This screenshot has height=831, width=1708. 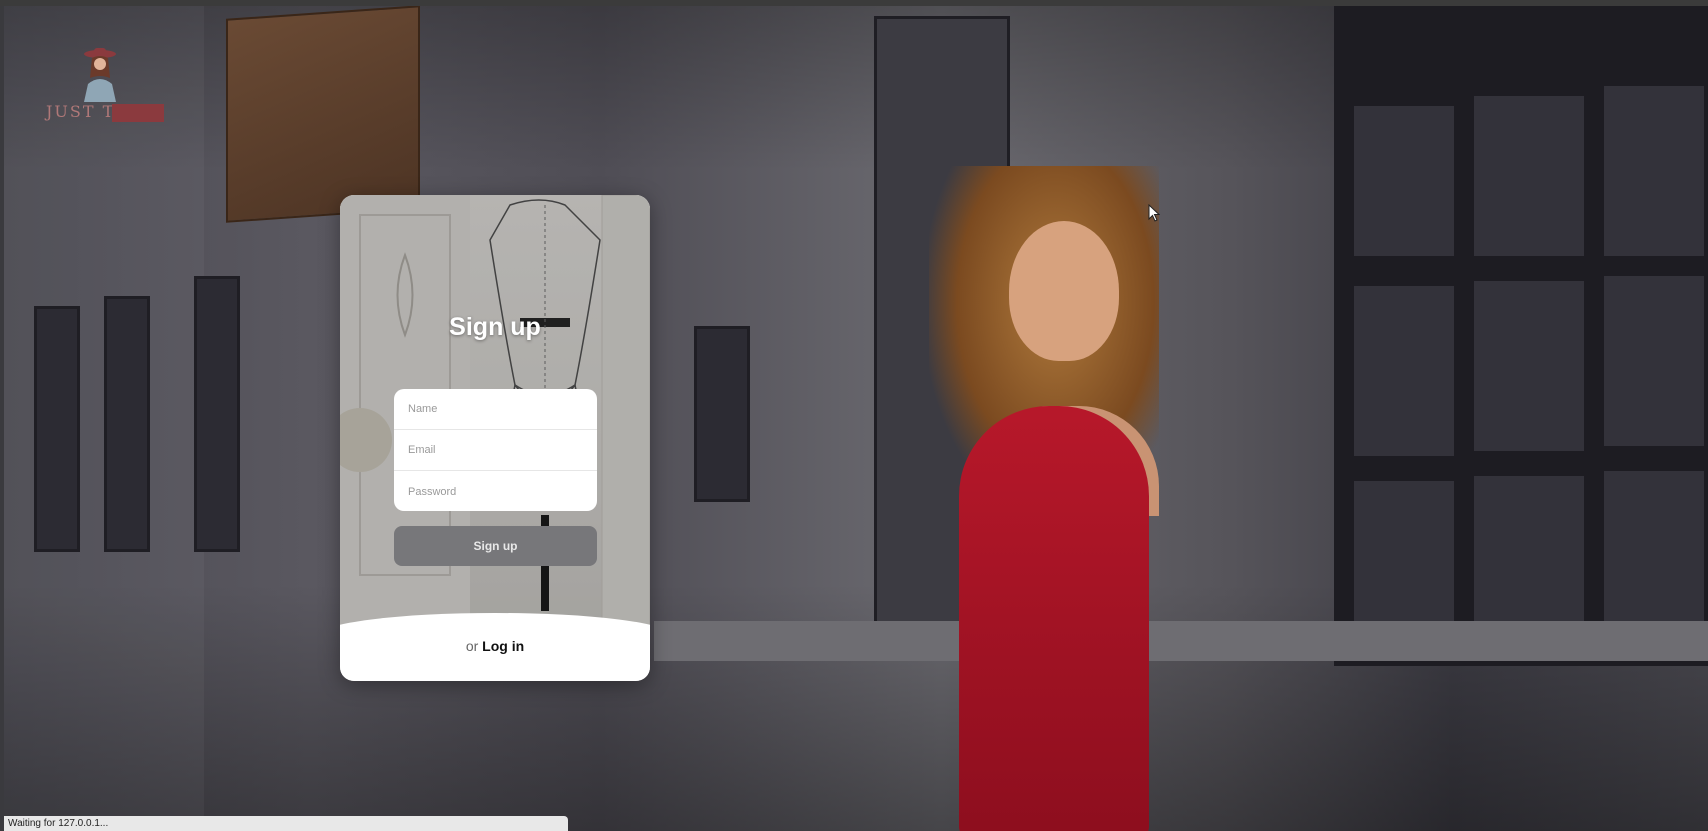 I want to click on name-input, so click(x=495, y=409).